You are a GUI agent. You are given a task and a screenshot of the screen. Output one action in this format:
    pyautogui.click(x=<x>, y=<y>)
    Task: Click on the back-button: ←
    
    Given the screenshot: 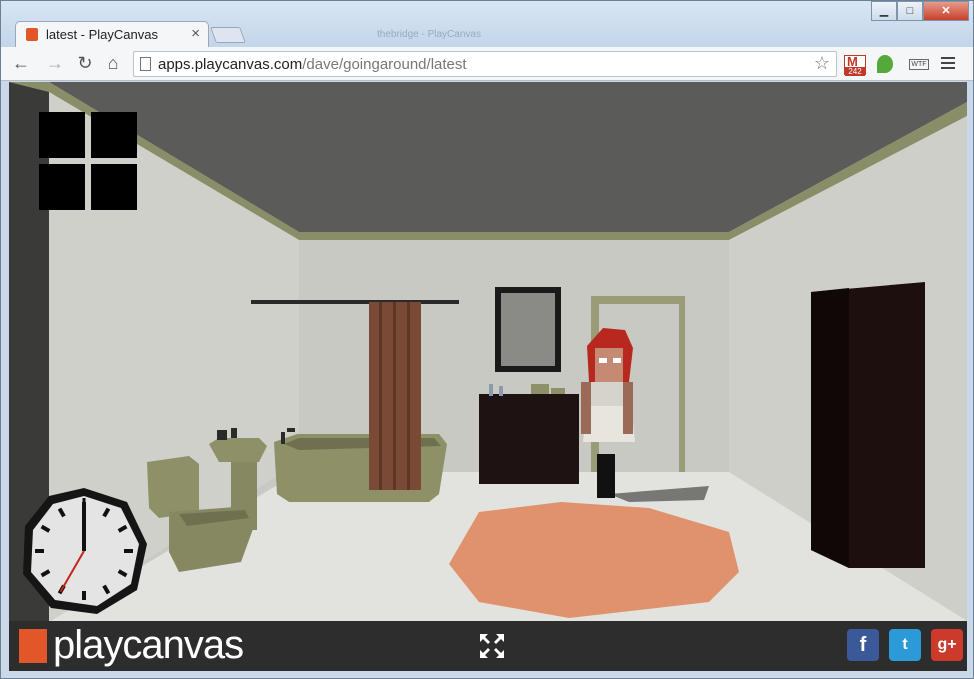 What is the action you would take?
    pyautogui.click(x=21, y=63)
    